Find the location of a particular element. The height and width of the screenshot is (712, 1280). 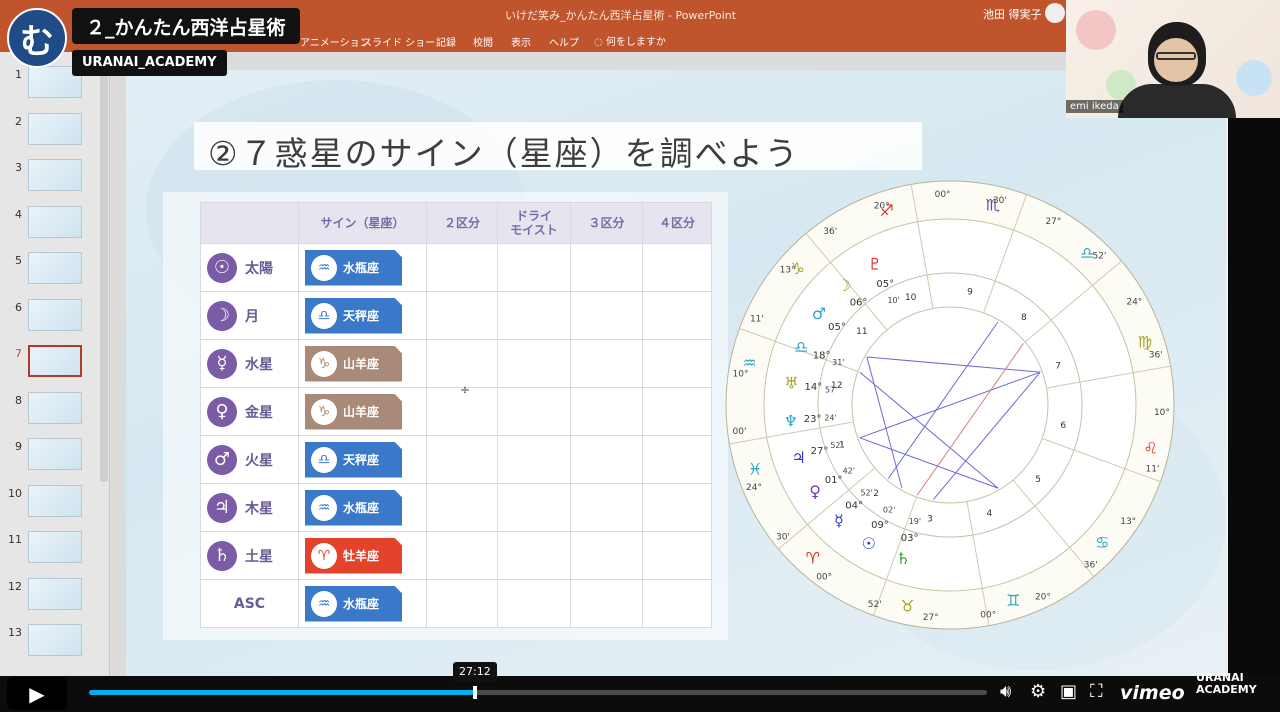

slide-thumbnail: 3 is located at coordinates (50, 179).